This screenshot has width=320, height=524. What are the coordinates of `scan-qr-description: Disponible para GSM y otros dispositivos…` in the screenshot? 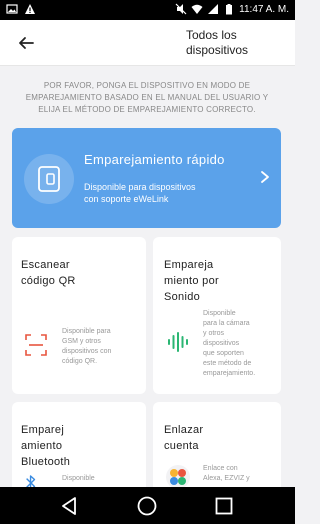 It's located at (102, 347).